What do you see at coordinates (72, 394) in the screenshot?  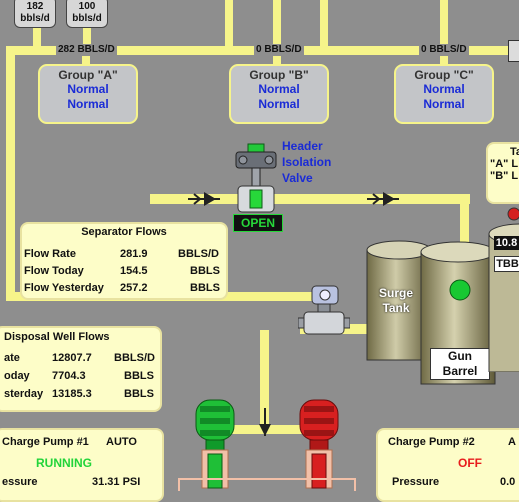 I see `disposal-yesterday-value: 13185.3` at bounding box center [72, 394].